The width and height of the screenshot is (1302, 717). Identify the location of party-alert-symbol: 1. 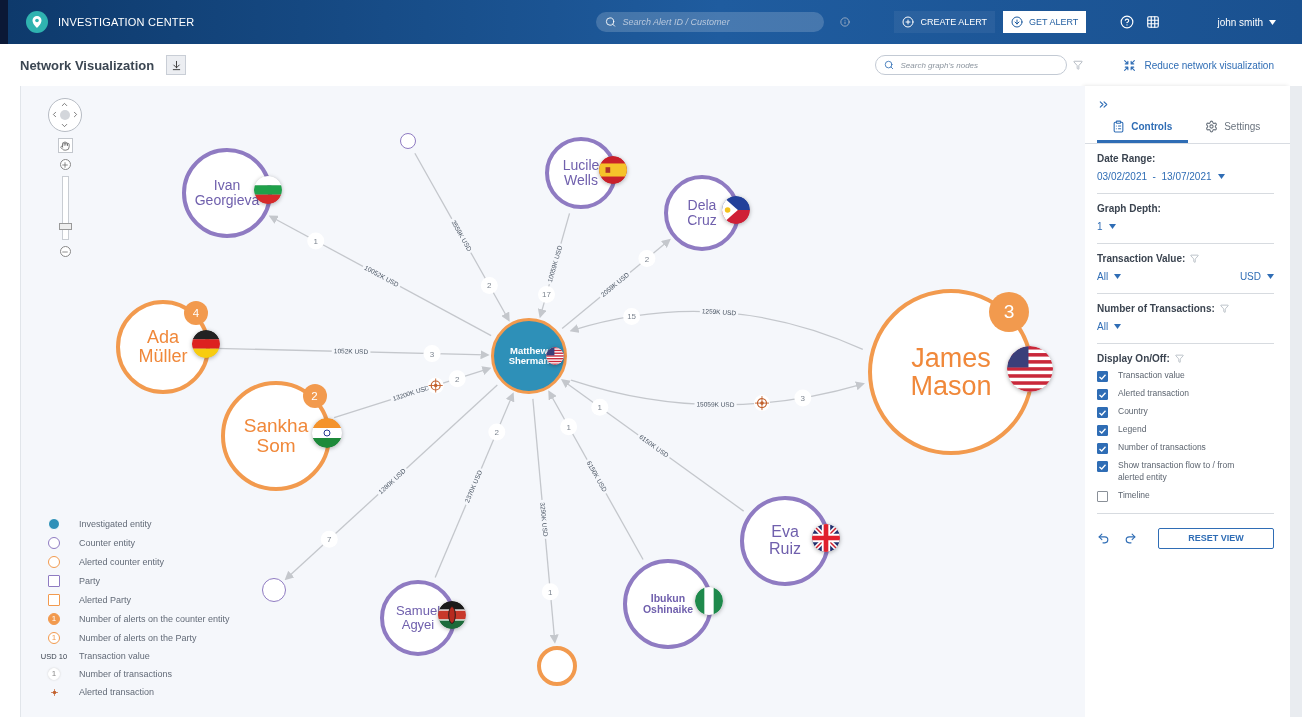
(54, 638).